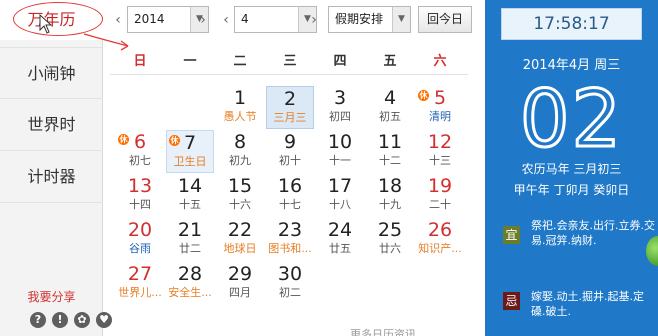 The width and height of the screenshot is (658, 336). I want to click on day-cell: 18 十九, so click(390, 195).